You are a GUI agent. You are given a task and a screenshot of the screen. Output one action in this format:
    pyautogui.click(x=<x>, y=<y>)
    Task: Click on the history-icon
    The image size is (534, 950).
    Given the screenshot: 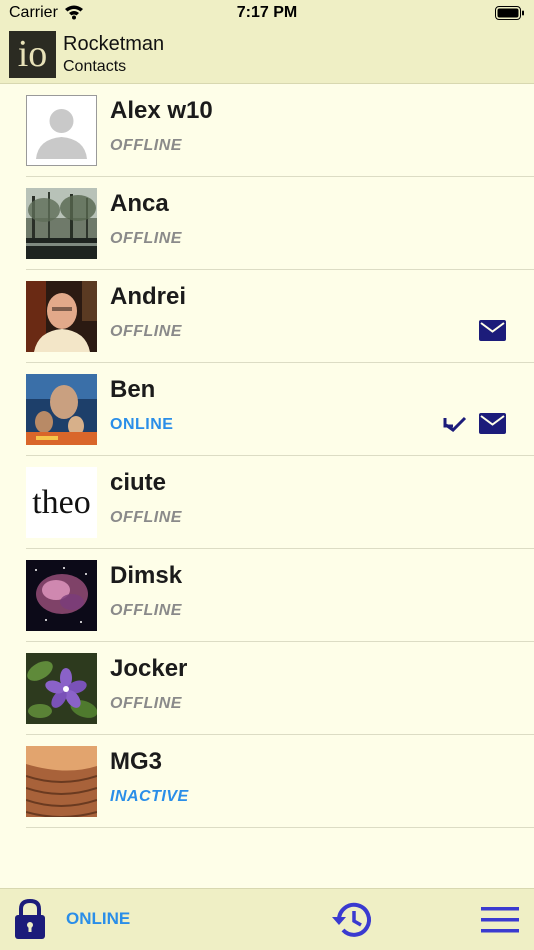 What is the action you would take?
    pyautogui.click(x=352, y=922)
    